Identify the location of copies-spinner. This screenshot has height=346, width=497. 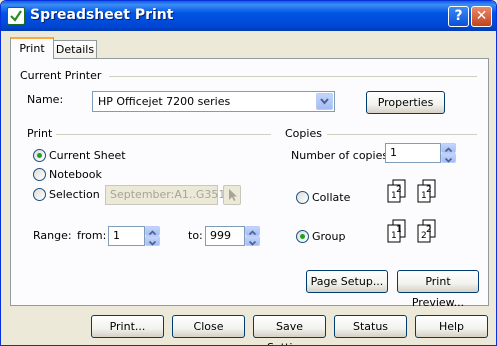
(448, 153).